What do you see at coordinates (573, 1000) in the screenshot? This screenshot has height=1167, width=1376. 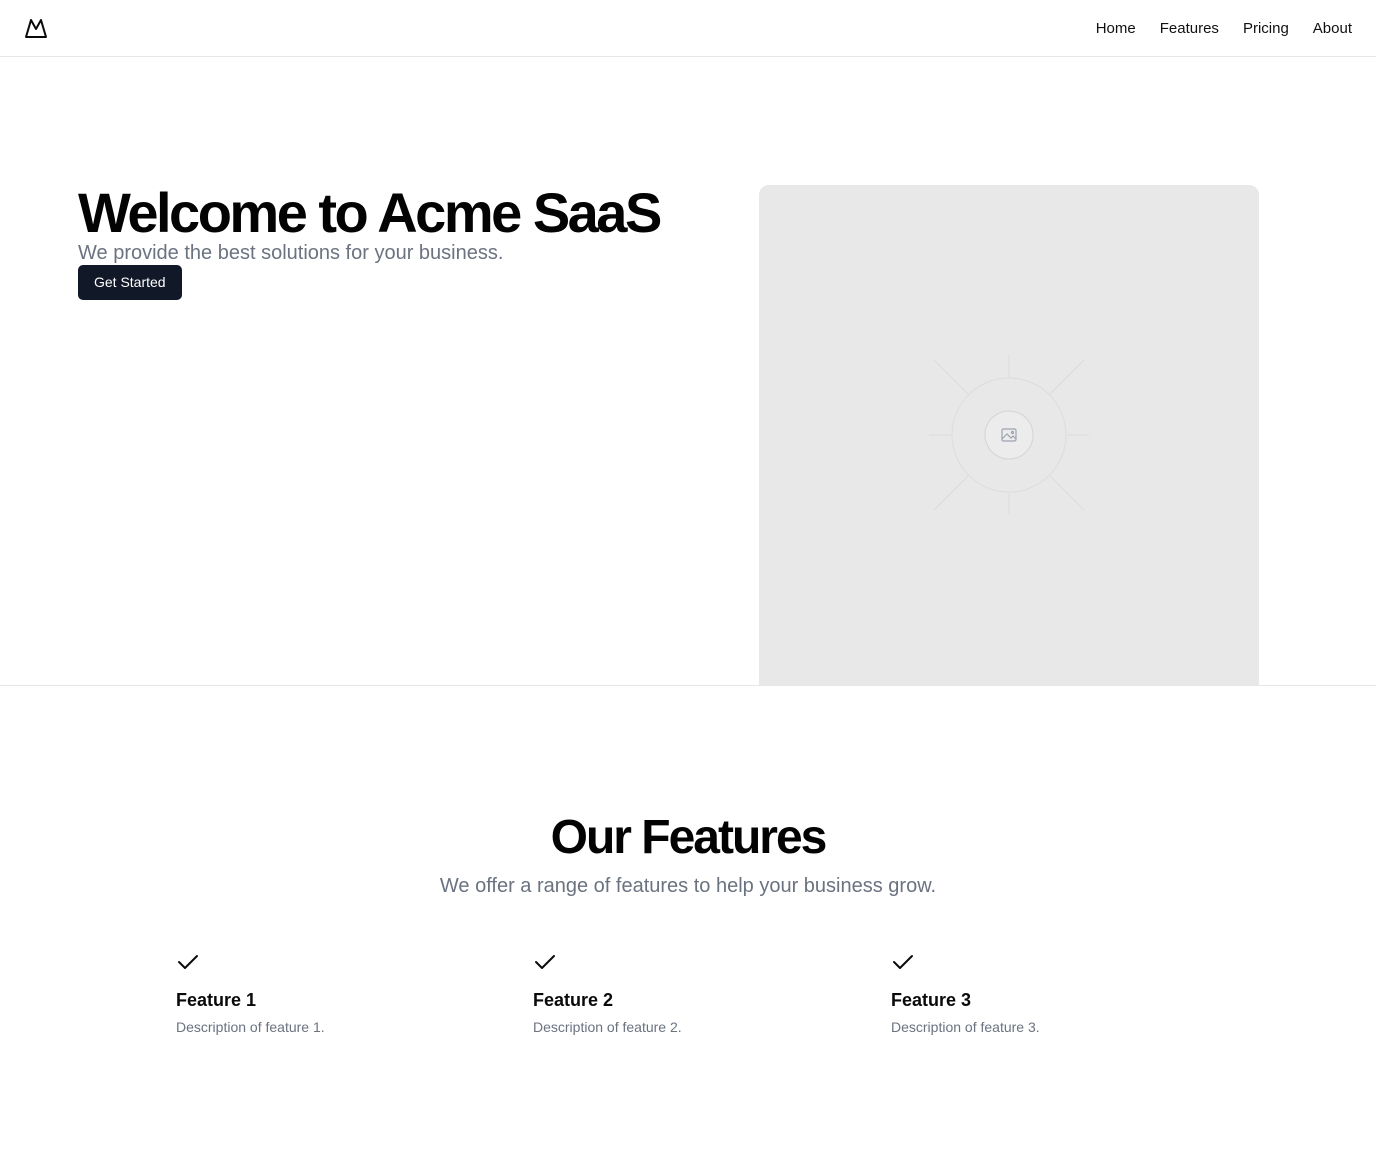 I see `feature-title: Feature 2` at bounding box center [573, 1000].